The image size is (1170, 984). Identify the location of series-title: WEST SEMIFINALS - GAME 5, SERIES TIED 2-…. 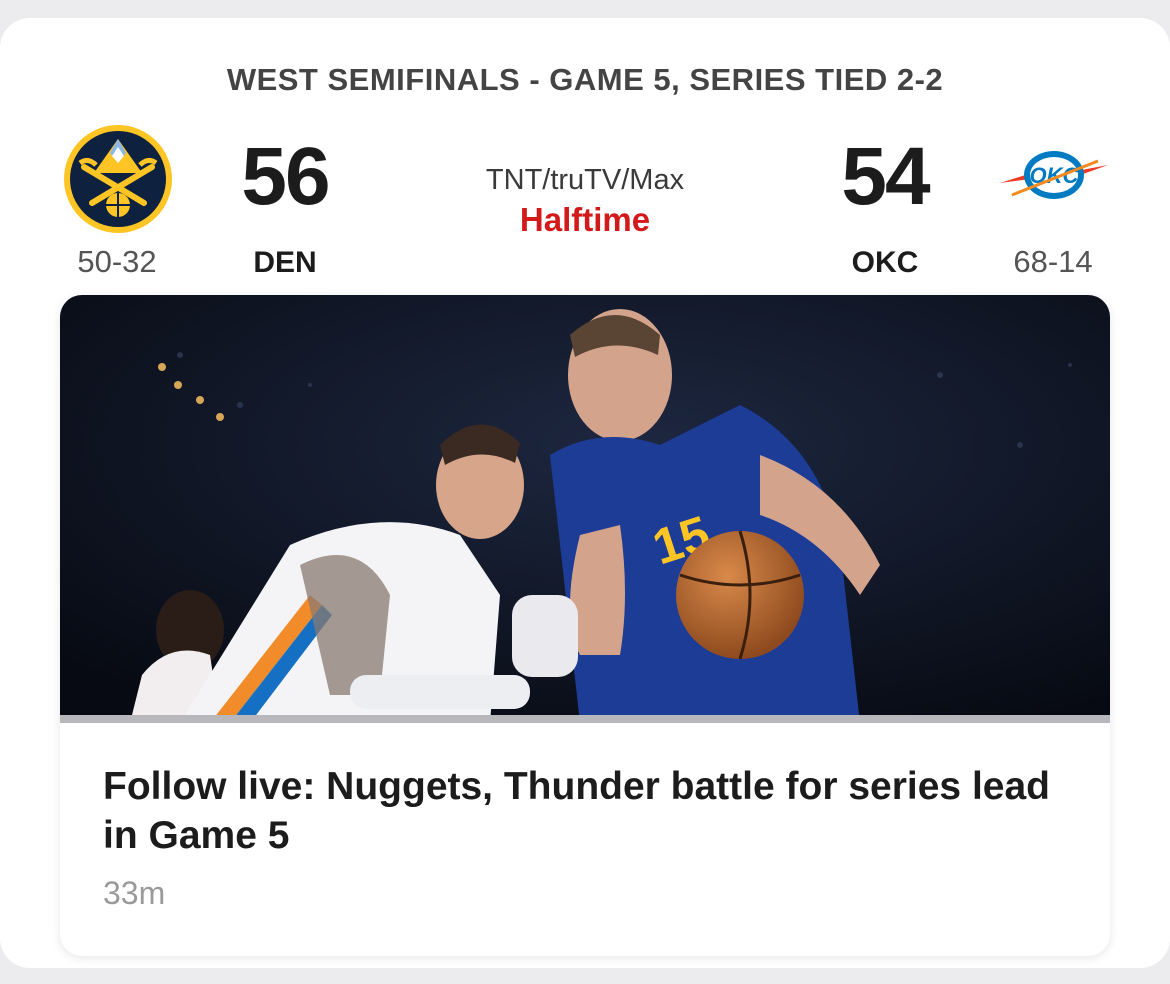
(585, 79).